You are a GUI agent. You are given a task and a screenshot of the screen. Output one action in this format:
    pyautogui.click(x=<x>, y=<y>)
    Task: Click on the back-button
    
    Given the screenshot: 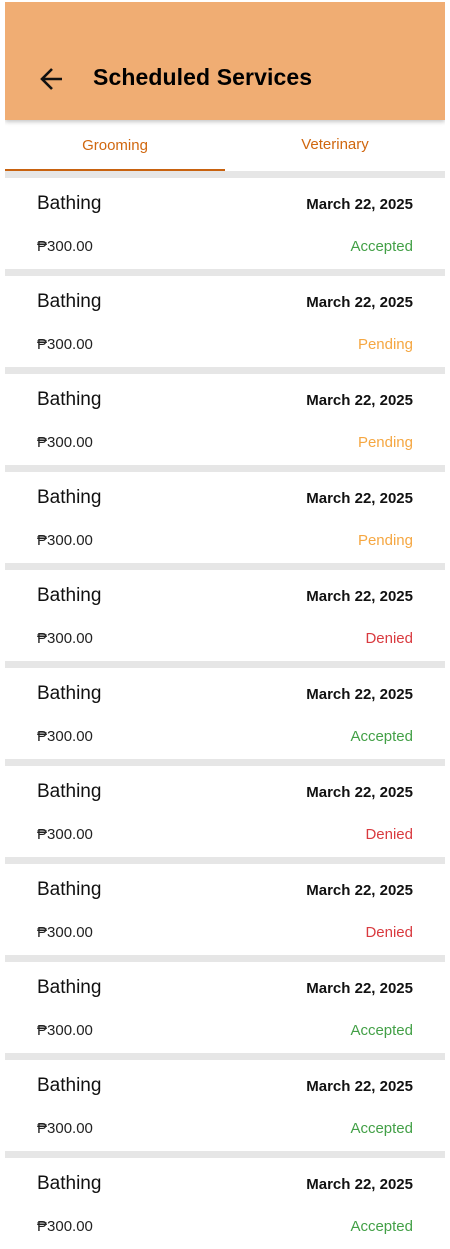 What is the action you would take?
    pyautogui.click(x=52, y=79)
    